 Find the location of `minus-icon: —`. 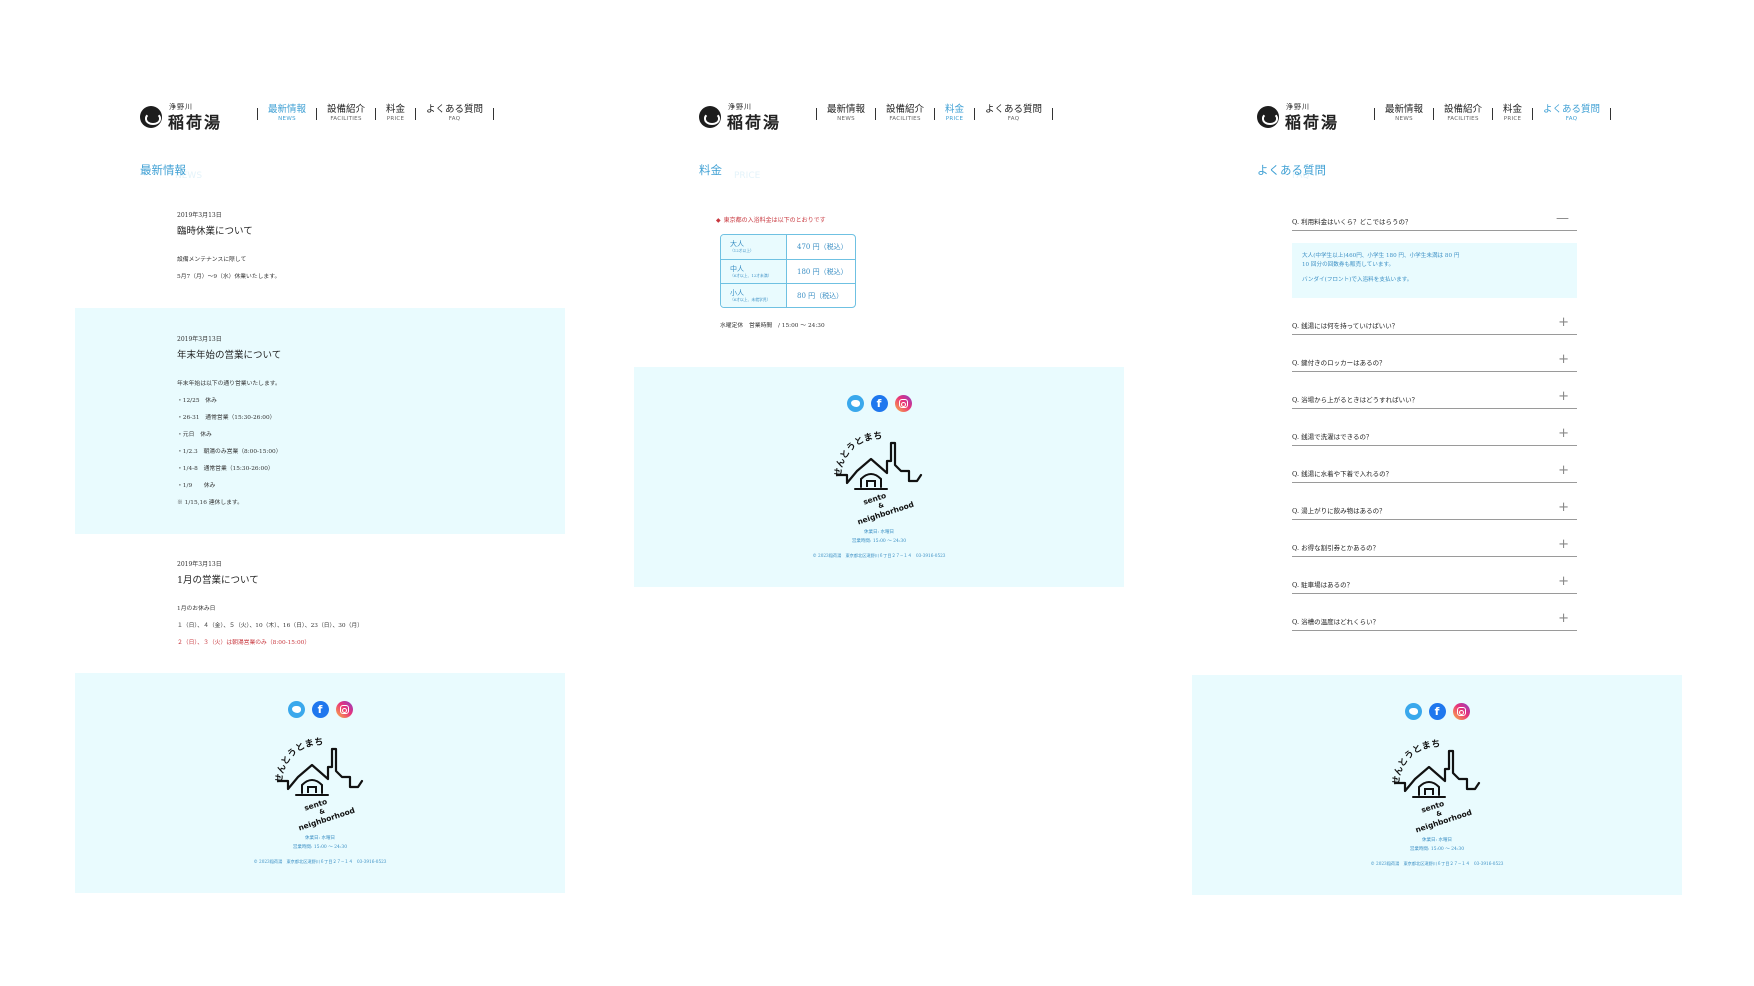

minus-icon: — is located at coordinates (1562, 218).